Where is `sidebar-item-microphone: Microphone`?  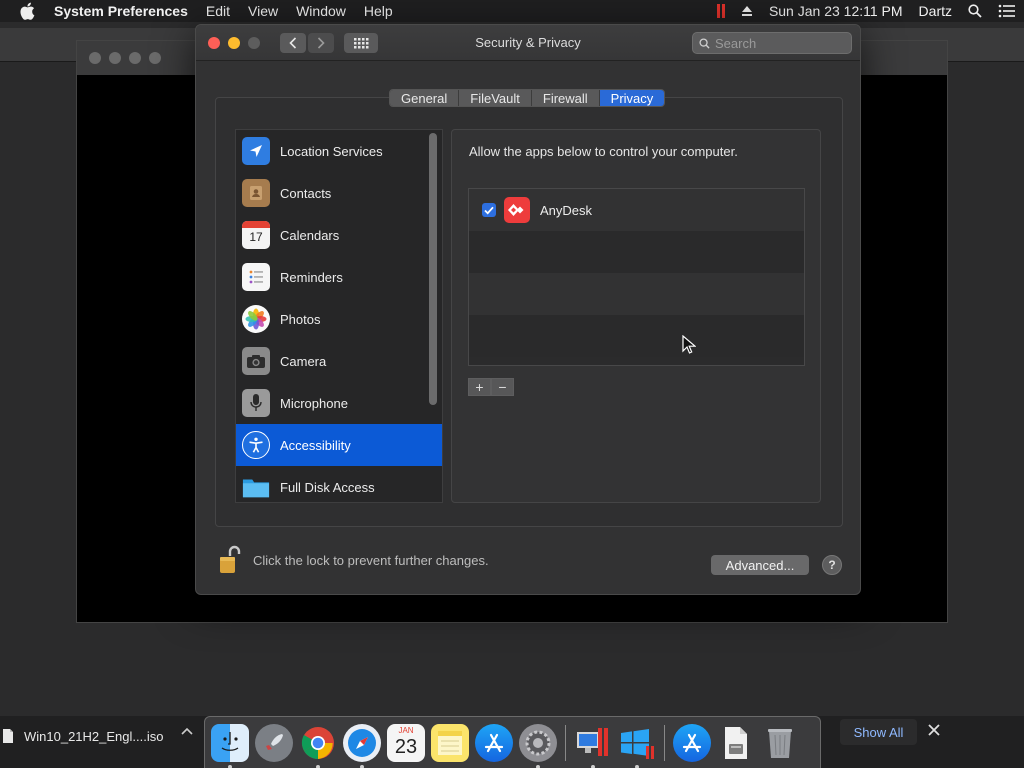 sidebar-item-microphone: Microphone is located at coordinates (339, 403).